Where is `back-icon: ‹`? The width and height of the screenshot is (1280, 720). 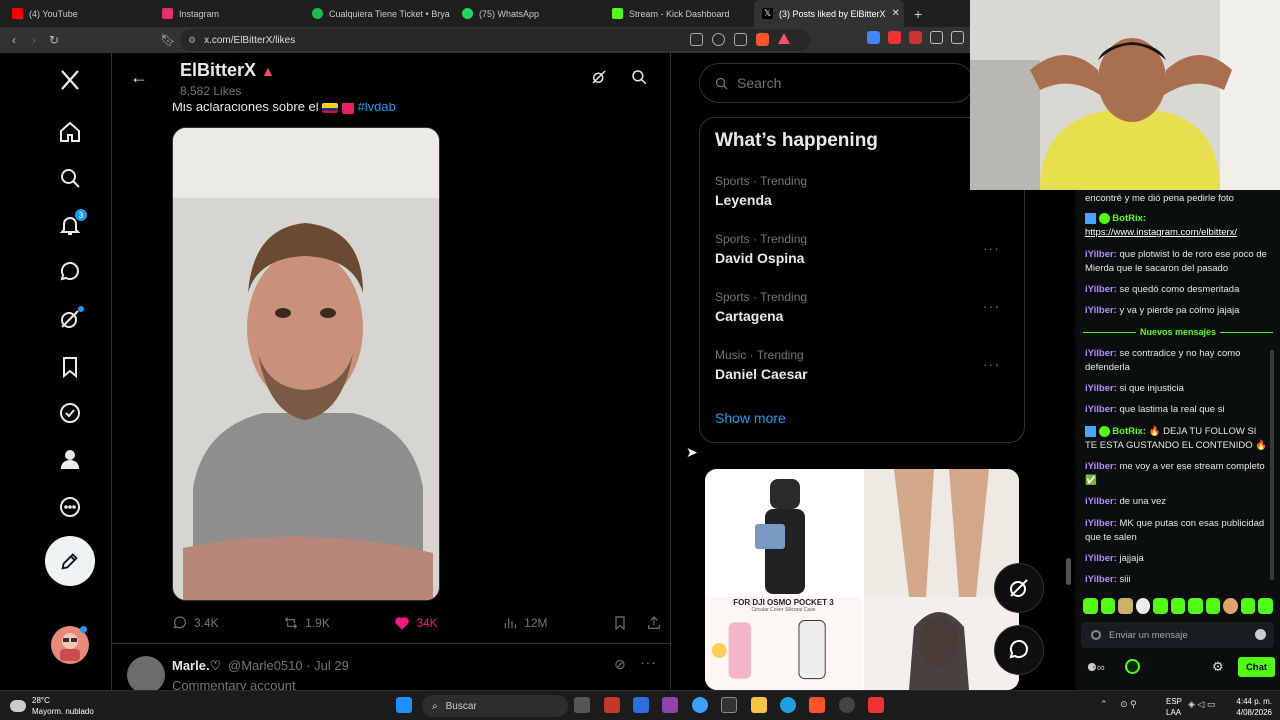
back-icon: ‹ is located at coordinates (14, 40).